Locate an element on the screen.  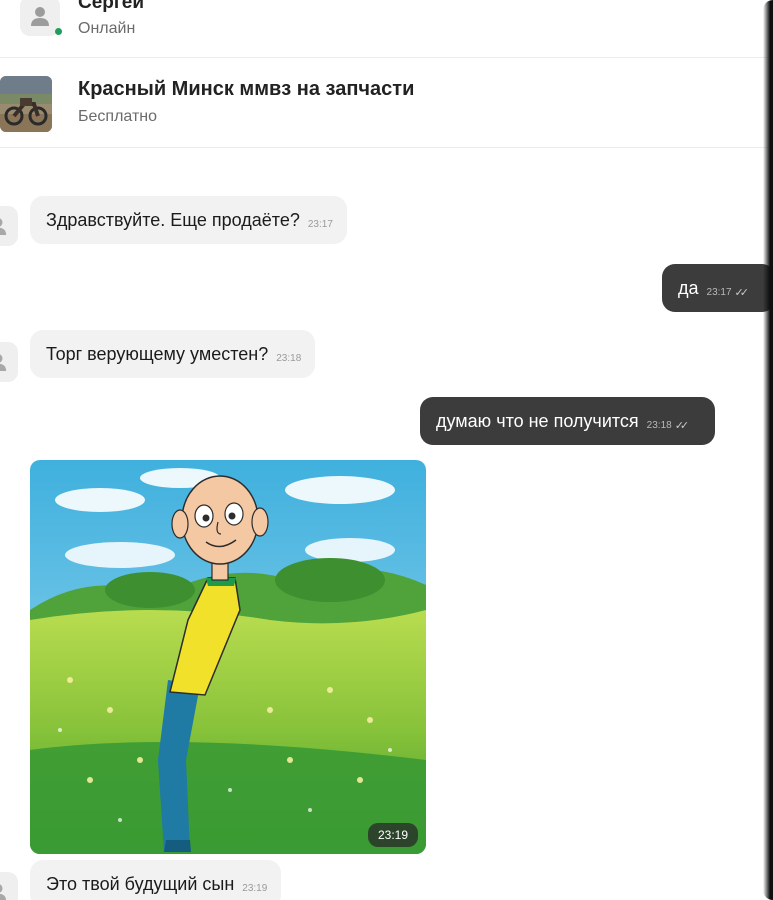
user-avatar is located at coordinates (40, 18).